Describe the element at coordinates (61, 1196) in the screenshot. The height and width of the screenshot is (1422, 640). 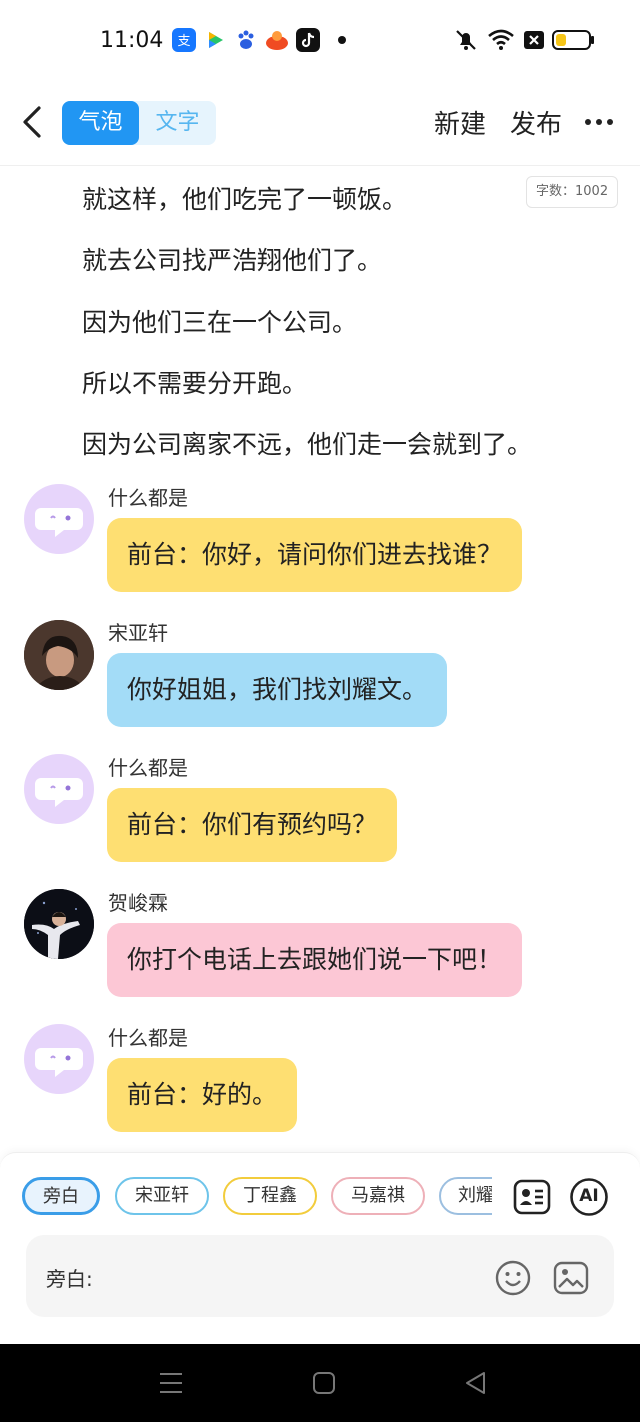
I see `role-chip-narrator: 旁白` at that location.